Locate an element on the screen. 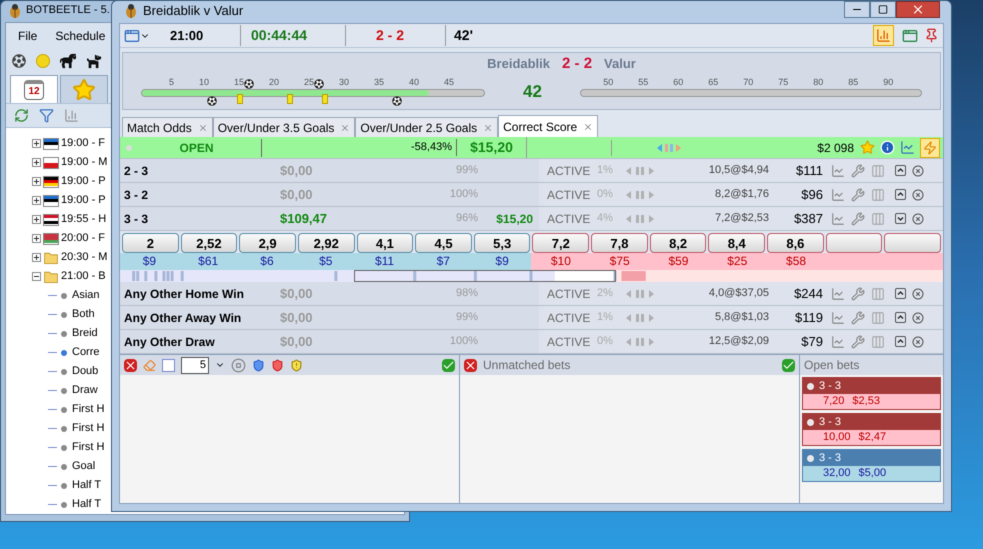 This screenshot has width=983, height=549. tree-item: Breid is located at coordinates (85, 333).